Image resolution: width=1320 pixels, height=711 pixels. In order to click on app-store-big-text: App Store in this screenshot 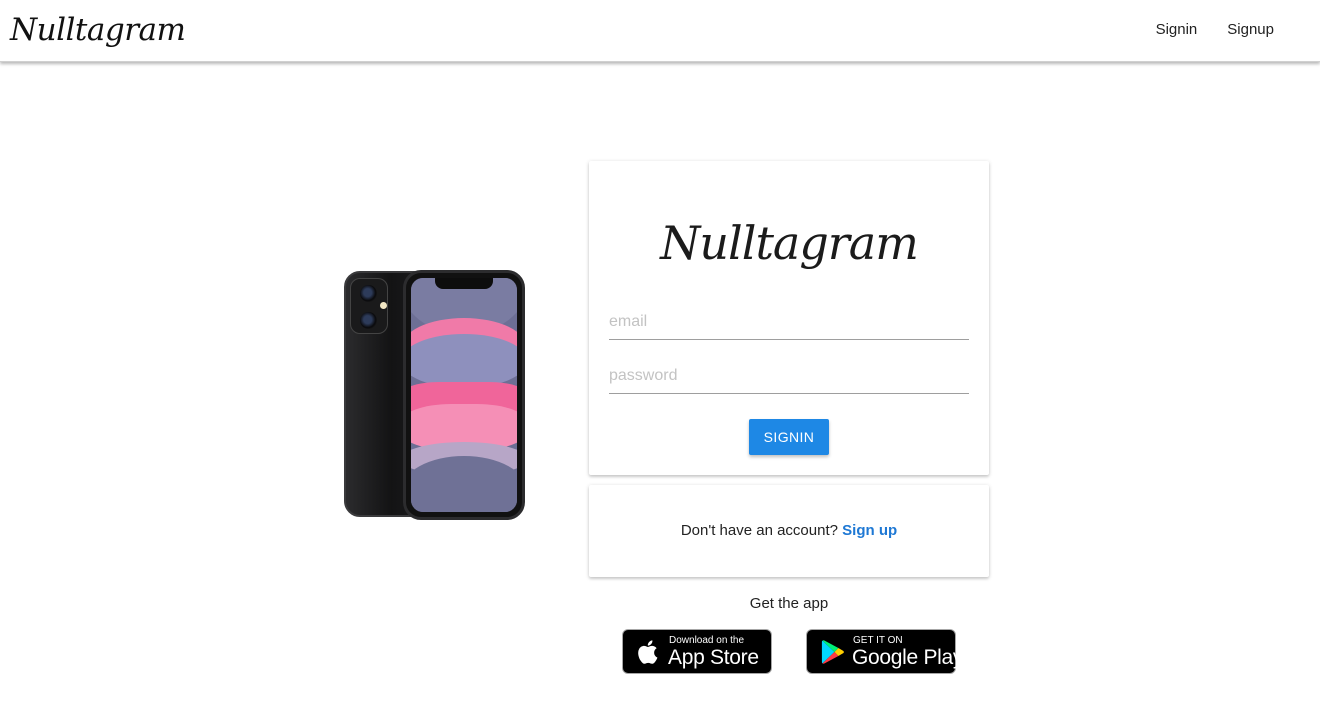, I will do `click(713, 657)`.